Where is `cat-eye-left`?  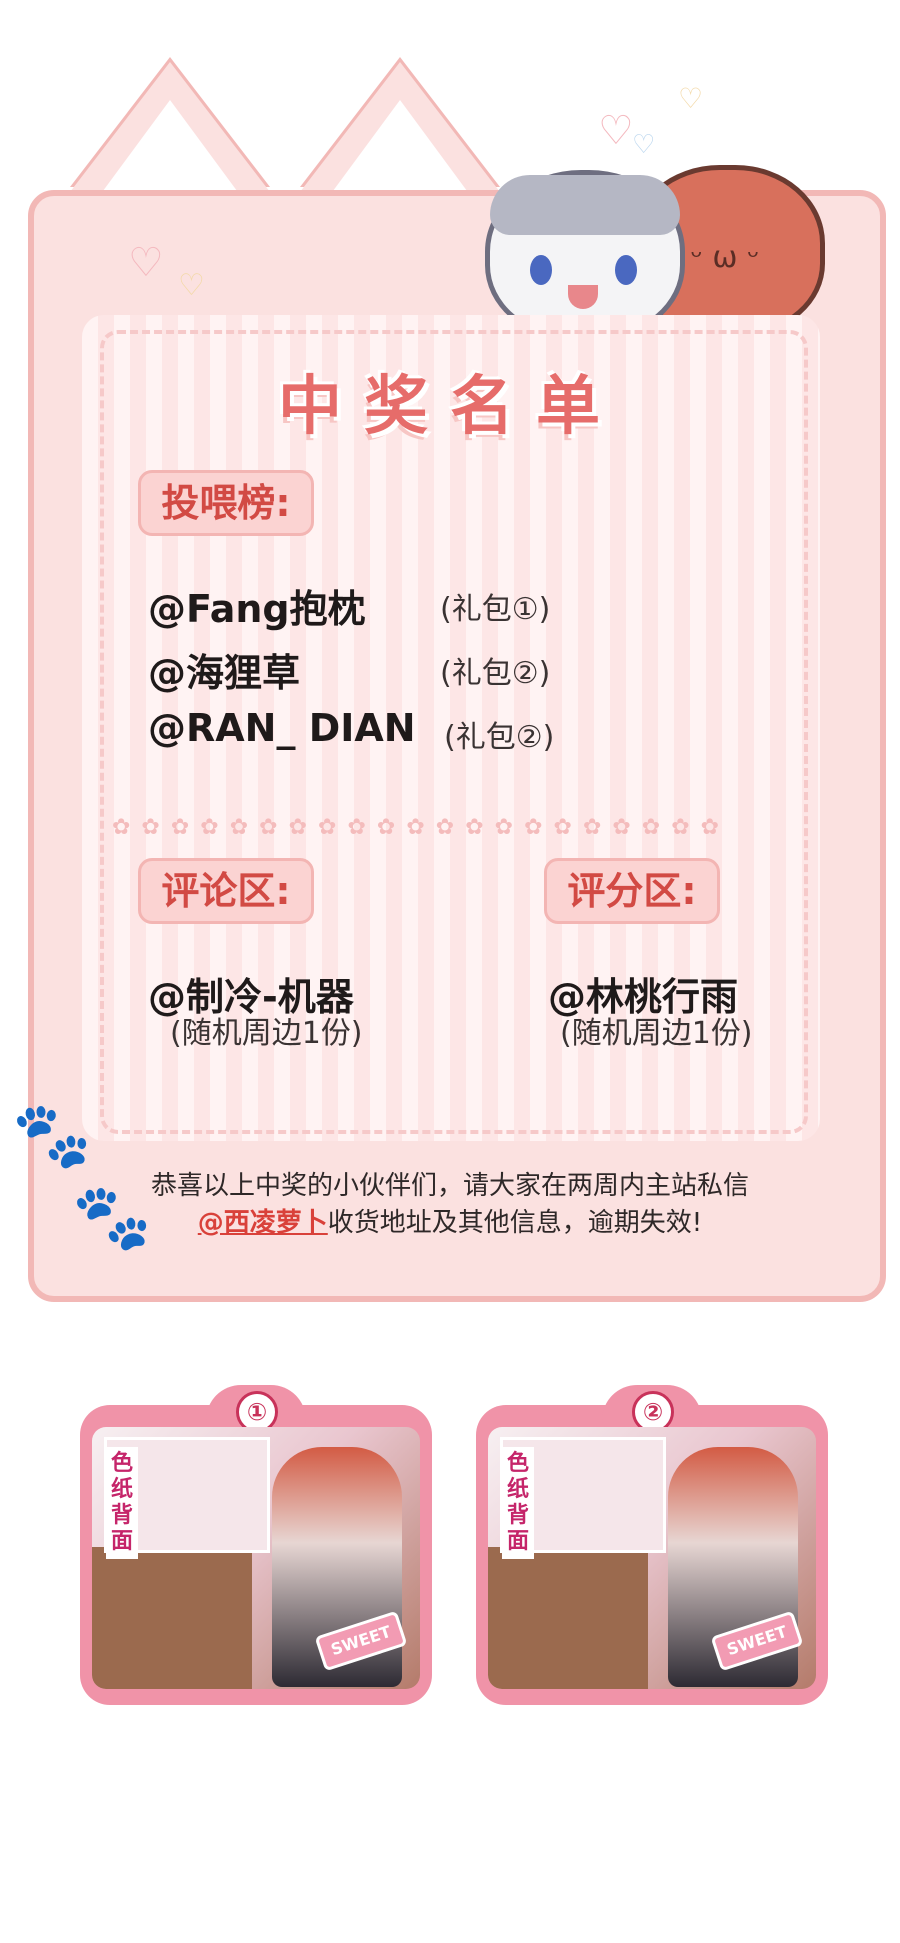 cat-eye-left is located at coordinates (541, 270).